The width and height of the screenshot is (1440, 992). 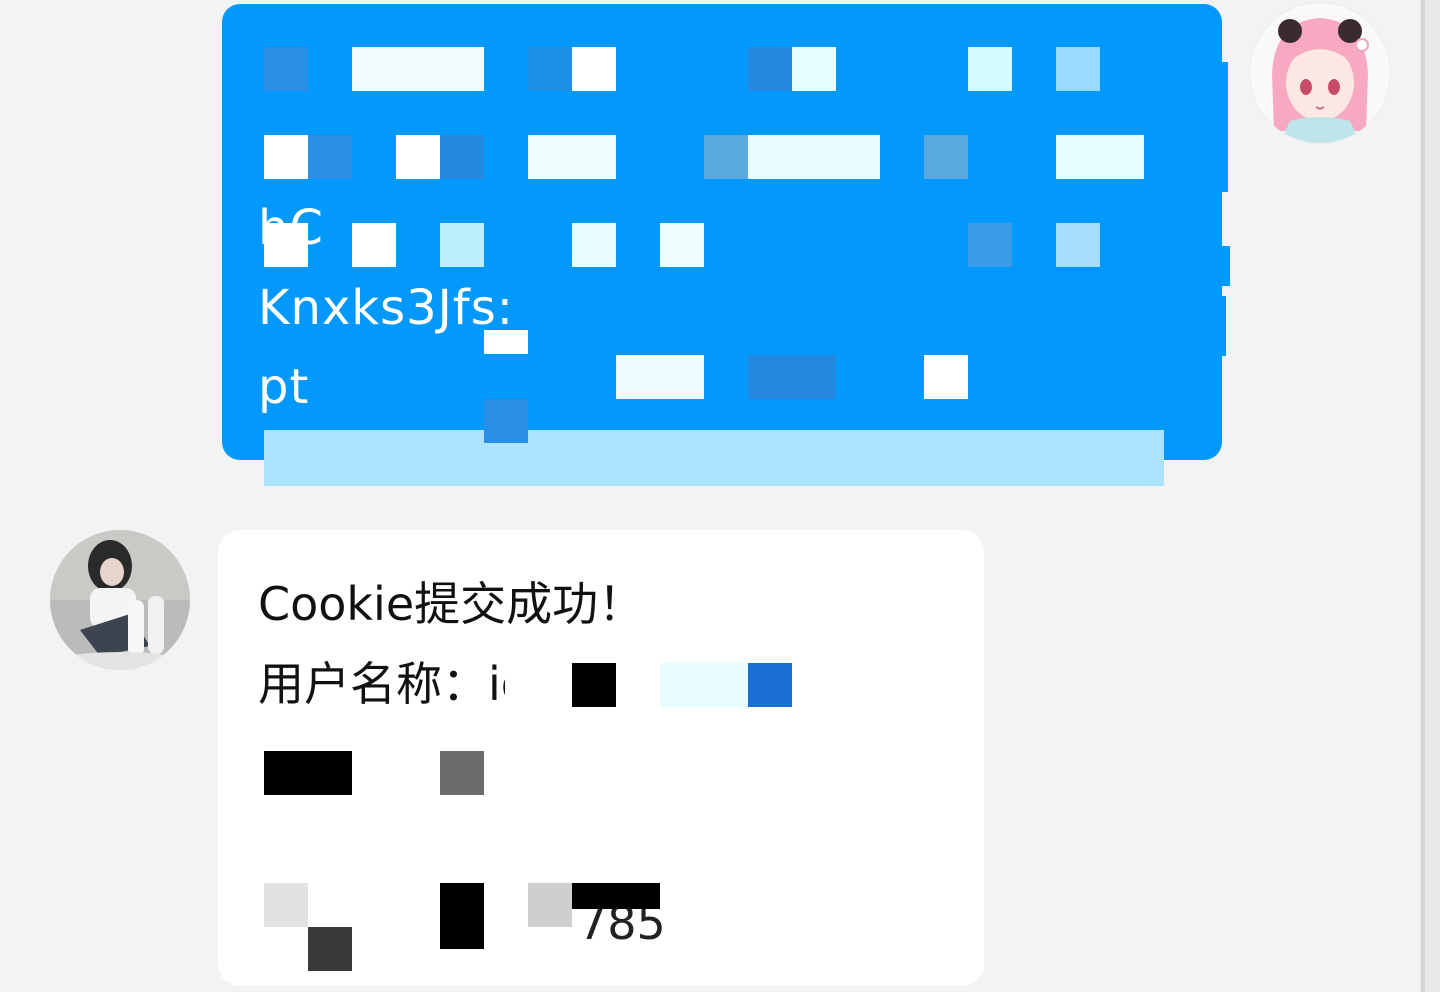 I want to click on incoming-username-row: 用户名称：id, so click(x=394, y=681).